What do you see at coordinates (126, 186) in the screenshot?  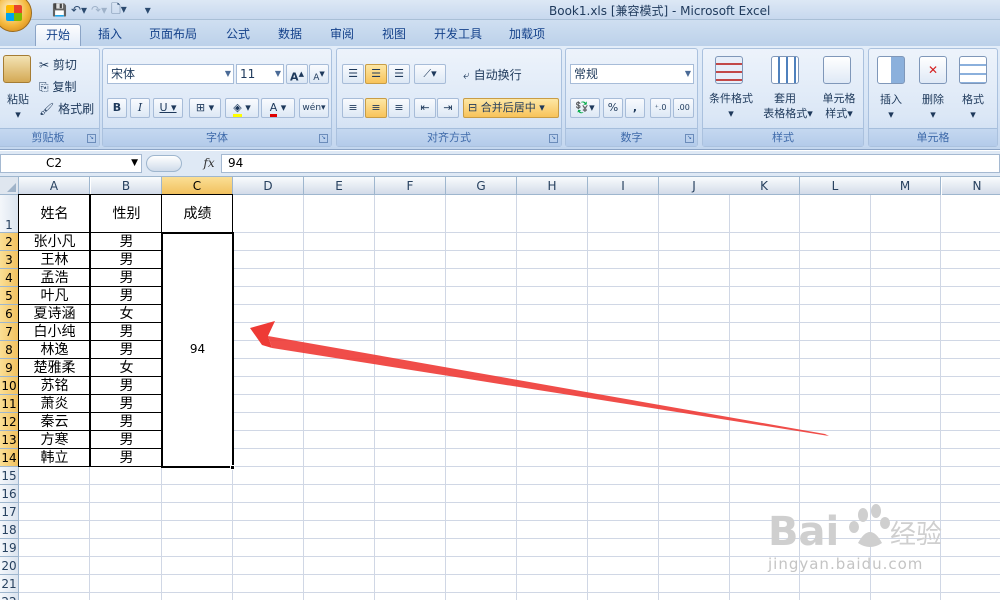 I see `column-header-b: B` at bounding box center [126, 186].